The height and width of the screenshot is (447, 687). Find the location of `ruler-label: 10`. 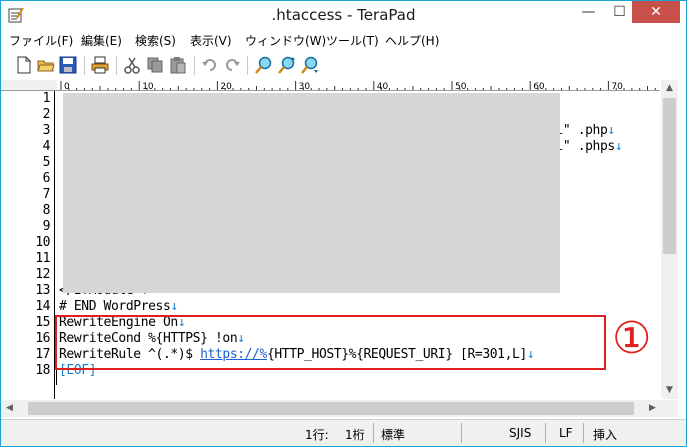

ruler-label: 10 is located at coordinates (148, 86).